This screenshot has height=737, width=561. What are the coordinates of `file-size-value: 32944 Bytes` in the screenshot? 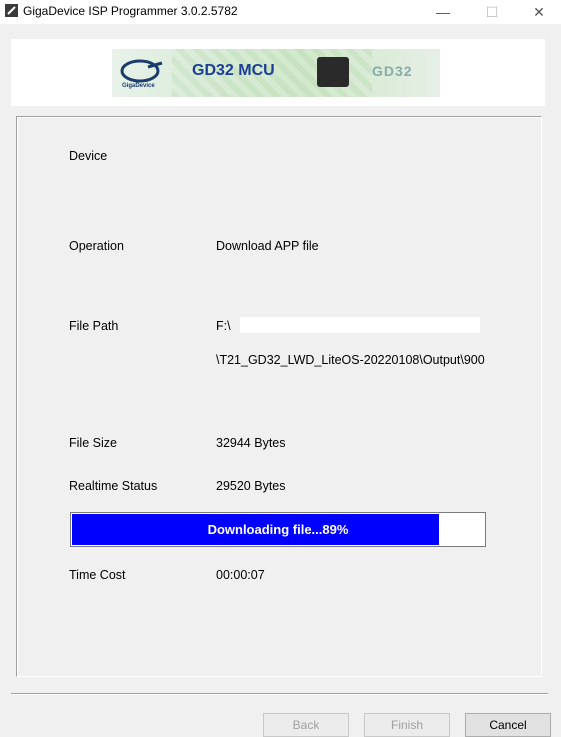 It's located at (251, 443).